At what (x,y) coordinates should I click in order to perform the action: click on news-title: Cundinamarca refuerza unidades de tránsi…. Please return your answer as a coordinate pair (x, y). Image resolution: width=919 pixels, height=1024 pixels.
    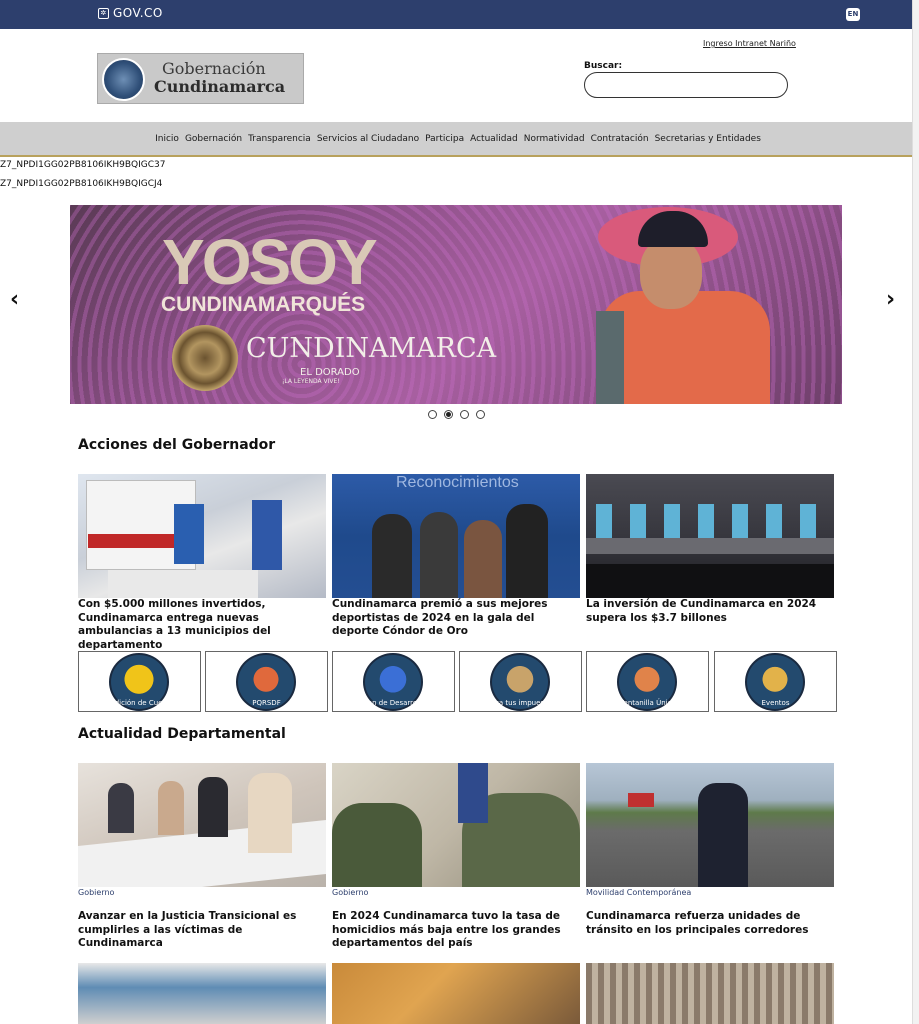
    Looking at the image, I should click on (711, 923).